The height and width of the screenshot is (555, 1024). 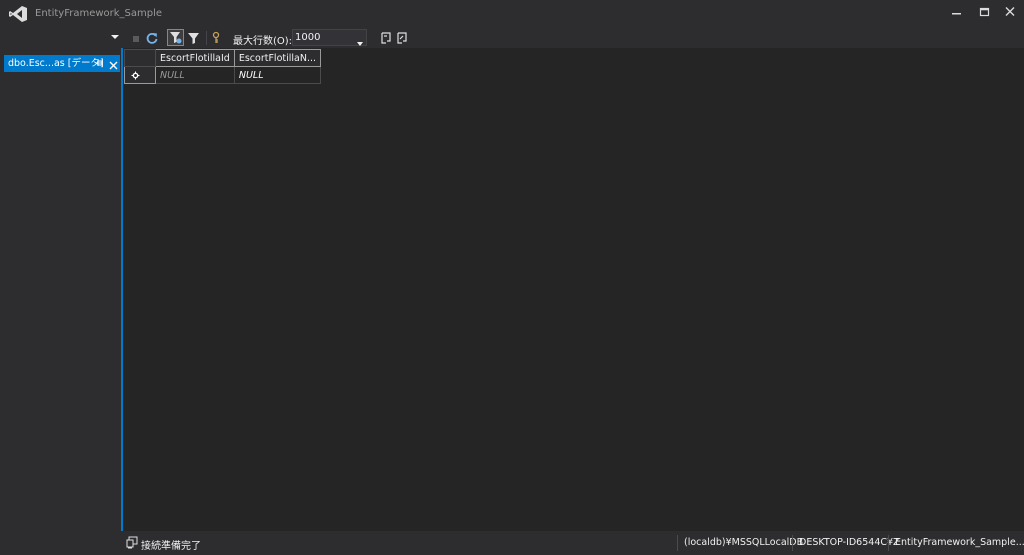 I want to click on max-rows-select: 1000, so click(x=329, y=37).